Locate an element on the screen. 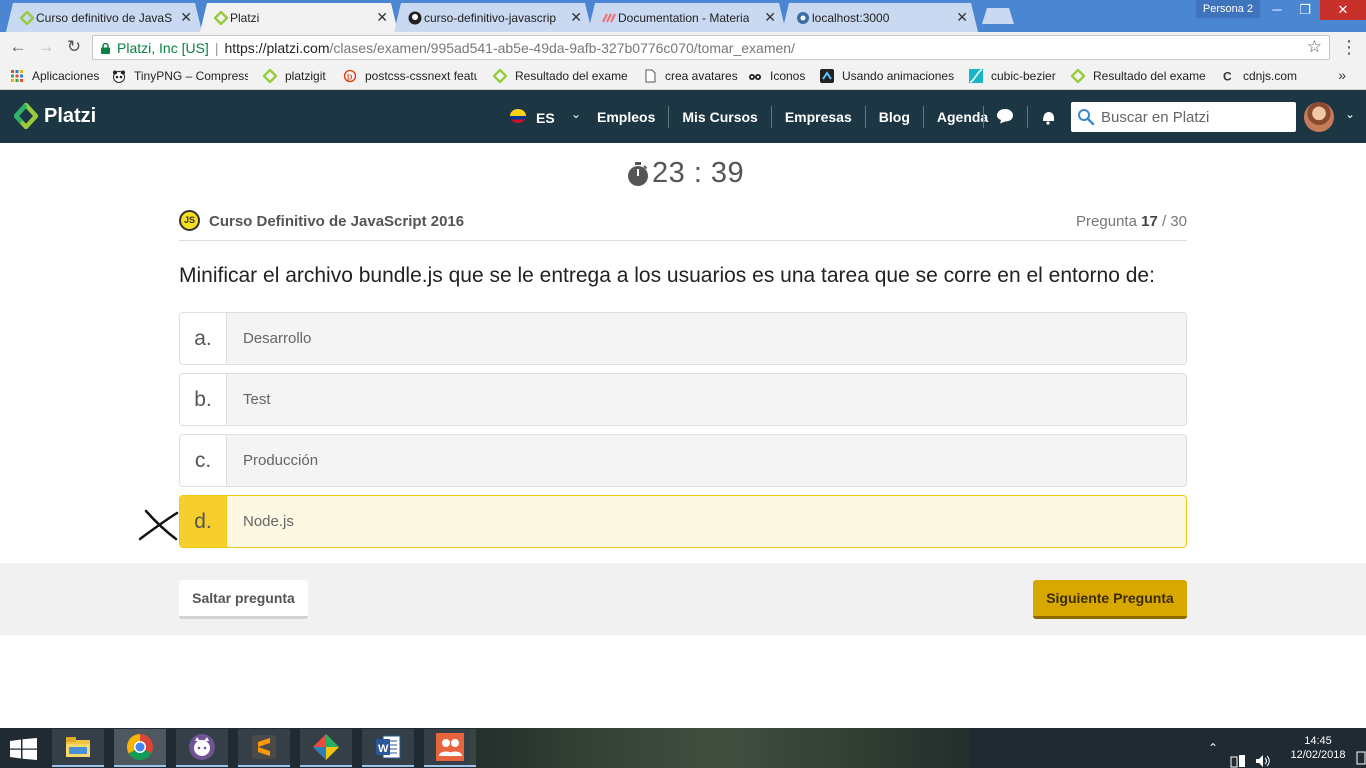 This screenshot has width=1366, height=768. taskbar-sublime-text is located at coordinates (264, 748).